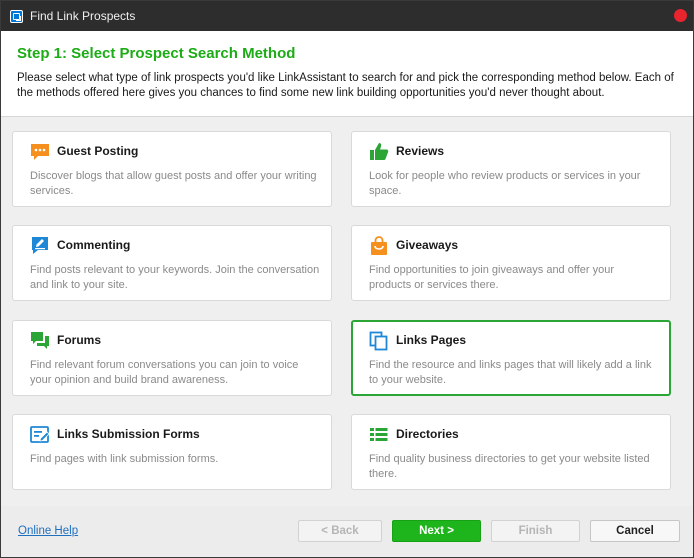 This screenshot has width=694, height=558. What do you see at coordinates (40, 434) in the screenshot?
I see `form-edit-icon` at bounding box center [40, 434].